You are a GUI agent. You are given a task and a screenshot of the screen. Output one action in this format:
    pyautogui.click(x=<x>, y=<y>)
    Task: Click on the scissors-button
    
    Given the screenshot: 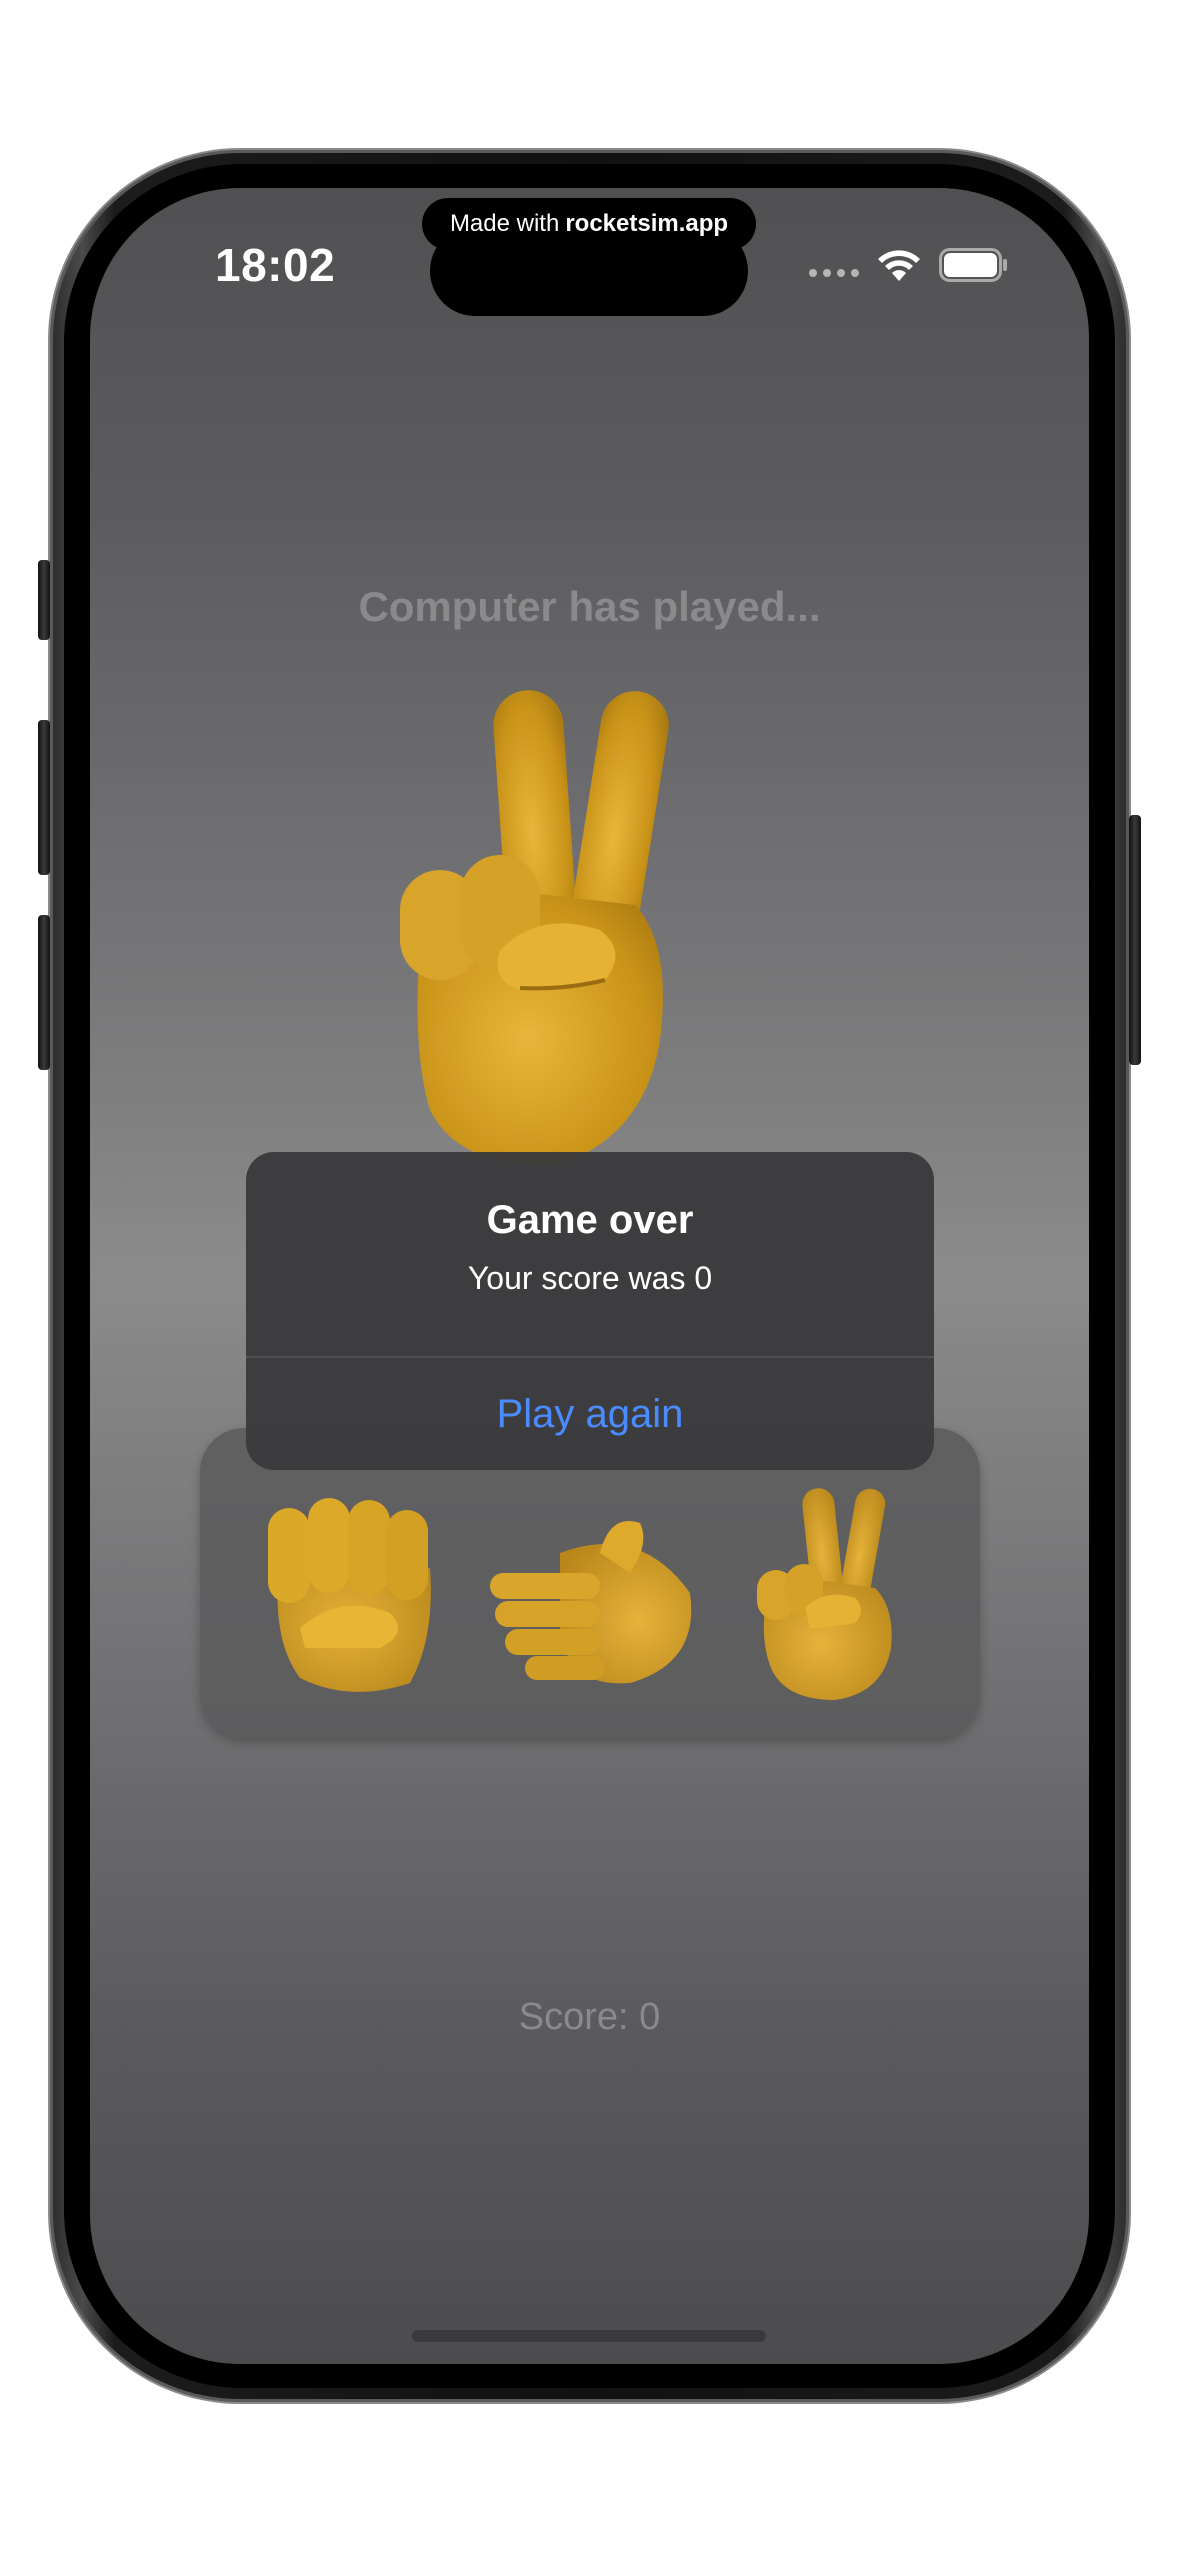 What is the action you would take?
    pyautogui.click(x=830, y=1595)
    